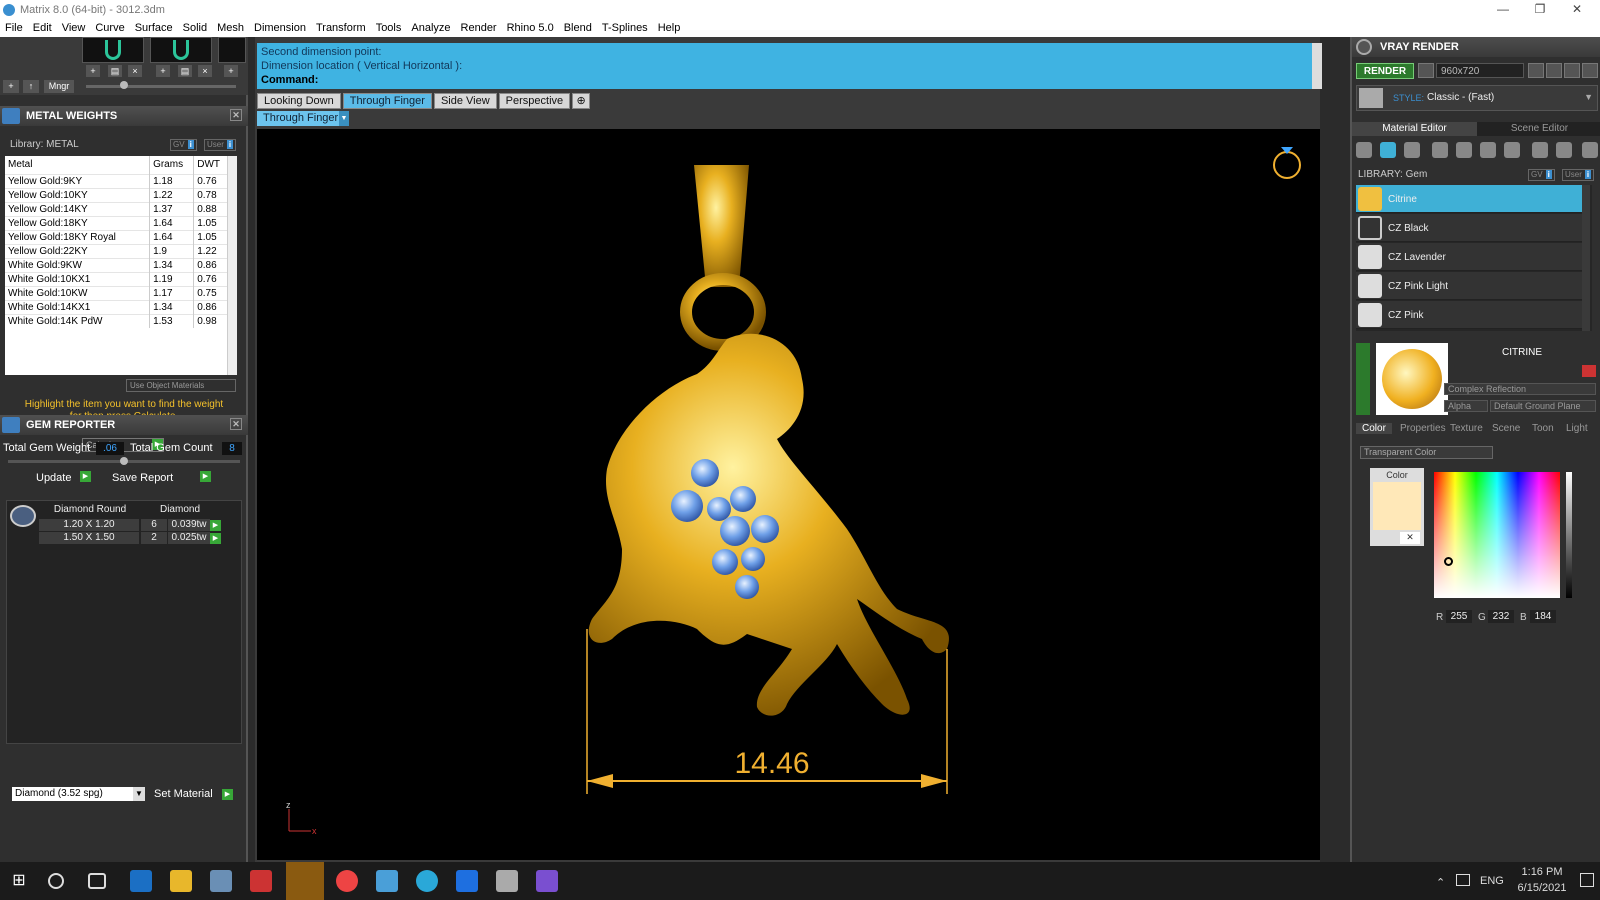  What do you see at coordinates (89, 538) in the screenshot?
I see `gem-row-2-size: 1.50 X 1.50` at bounding box center [89, 538].